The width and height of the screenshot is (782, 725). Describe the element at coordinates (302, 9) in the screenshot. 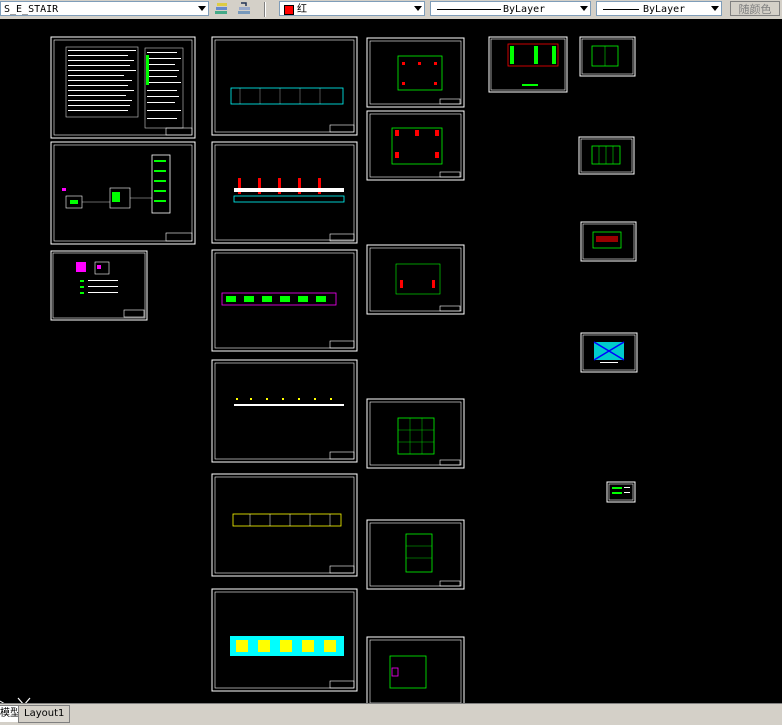

I see `color-value: 红` at that location.